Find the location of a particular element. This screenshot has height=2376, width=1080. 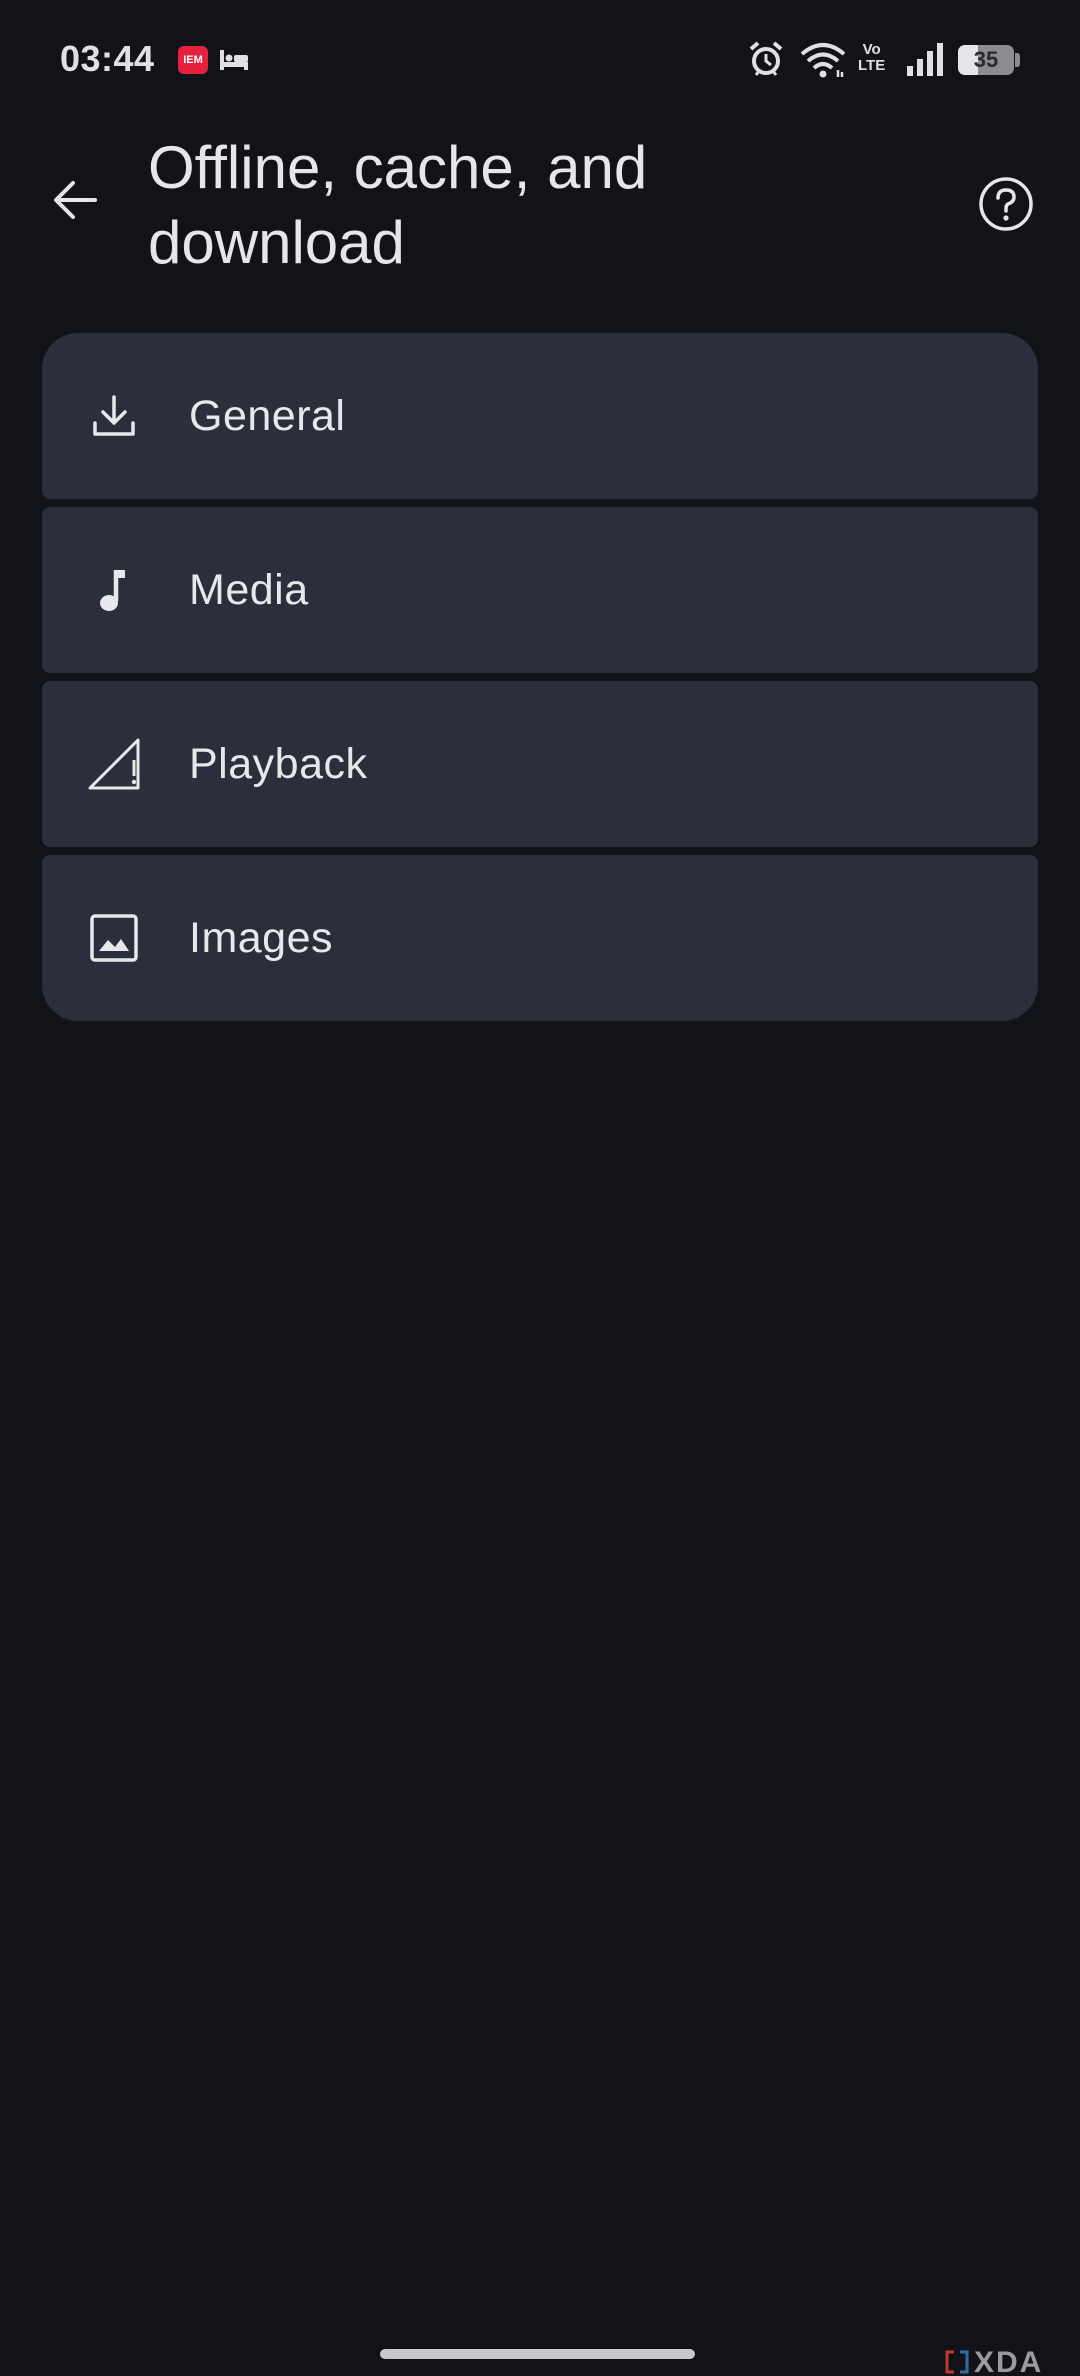

bed-icon is located at coordinates (234, 62).